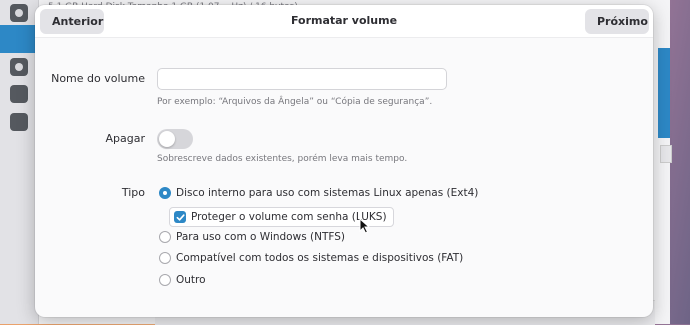 The image size is (690, 325). Describe the element at coordinates (19, 39) in the screenshot. I see `selected-disk-row` at that location.